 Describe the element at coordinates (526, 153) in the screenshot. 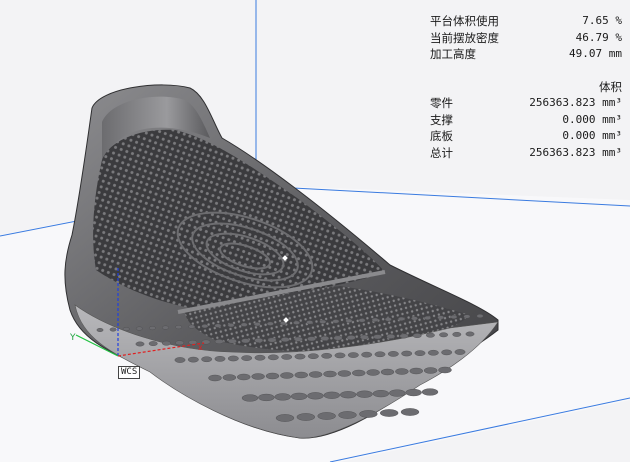

I see `total-volume-row: 总计 256363.823 mm³` at that location.